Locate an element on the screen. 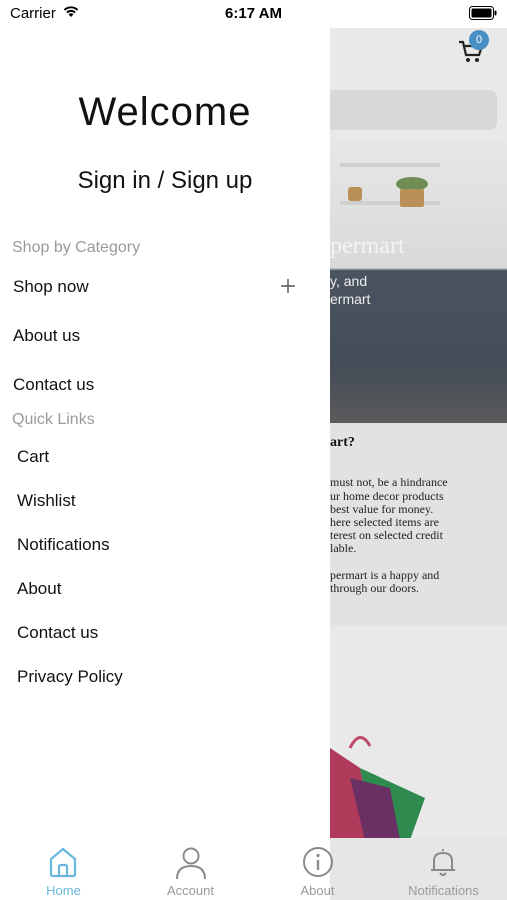 This screenshot has height=900, width=507. shop-by-category-label: Shop by Category is located at coordinates (76, 247).